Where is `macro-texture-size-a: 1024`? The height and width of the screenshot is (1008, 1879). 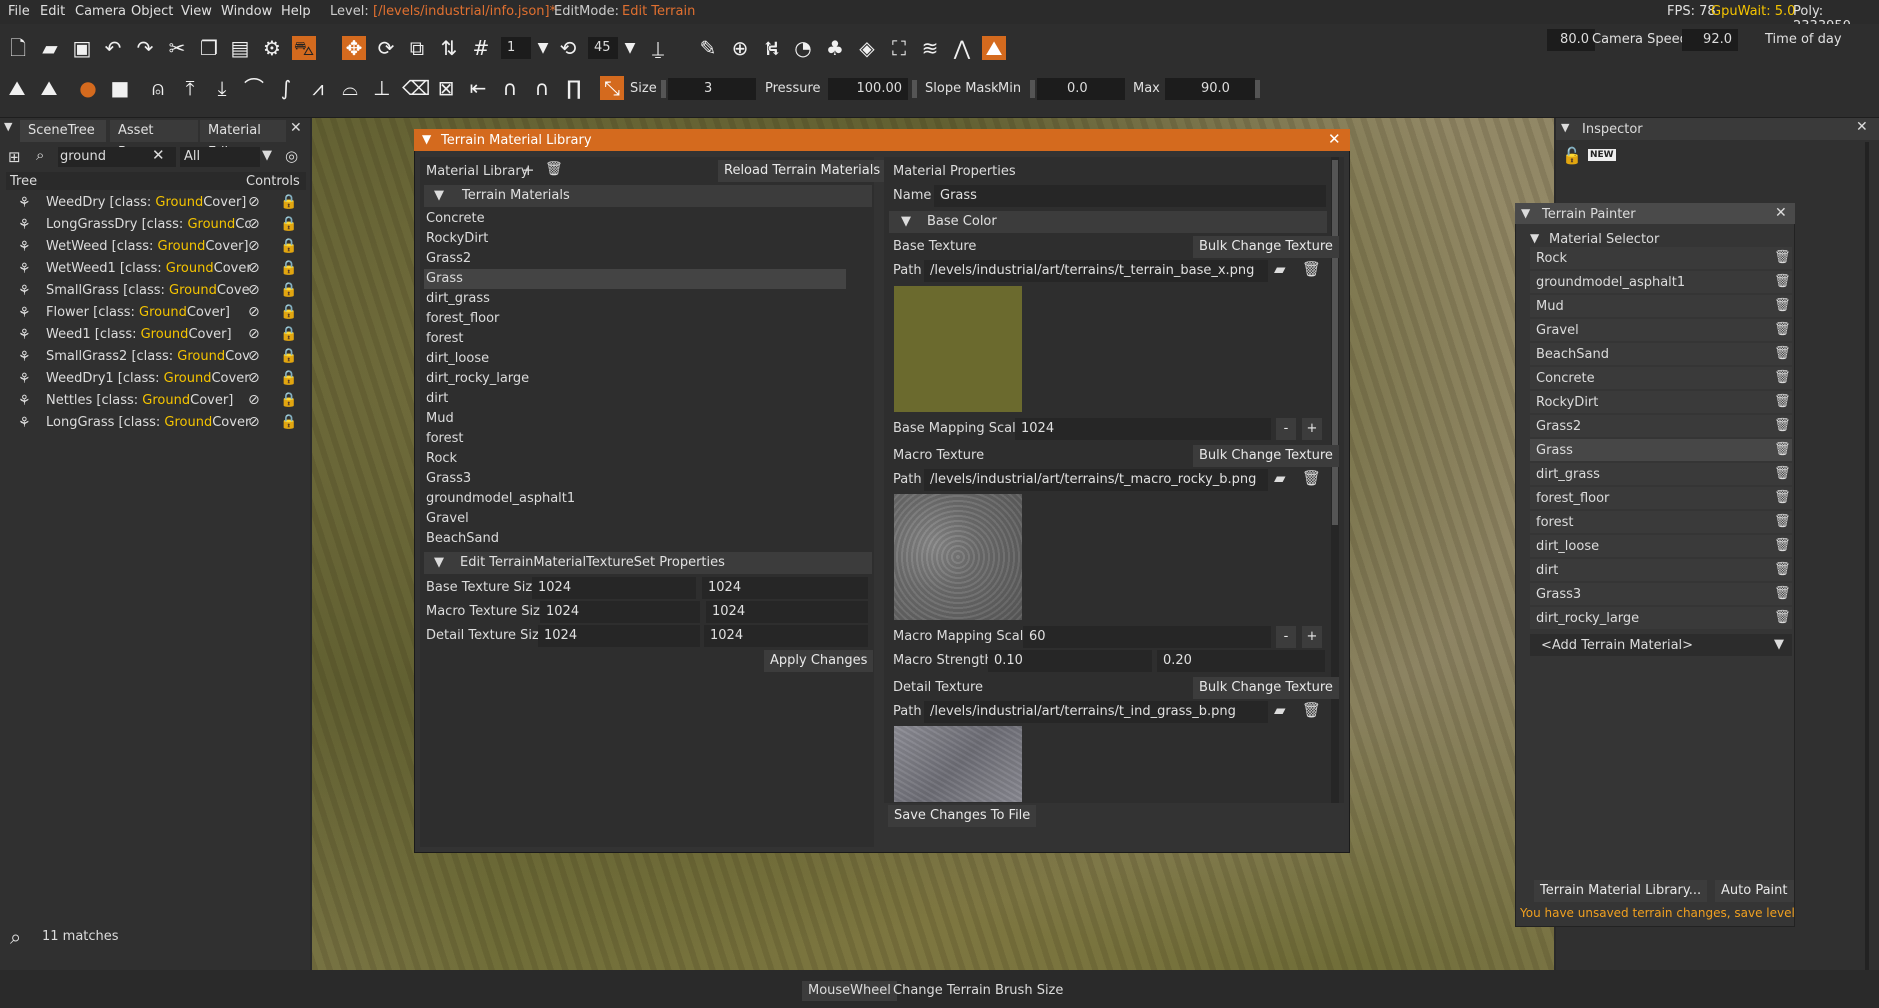 macro-texture-size-a: 1024 is located at coordinates (620, 612).